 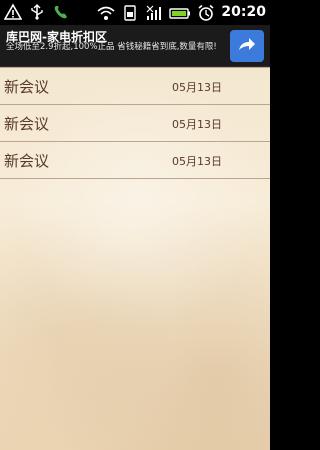 I want to click on alarm-icon, so click(x=206, y=13).